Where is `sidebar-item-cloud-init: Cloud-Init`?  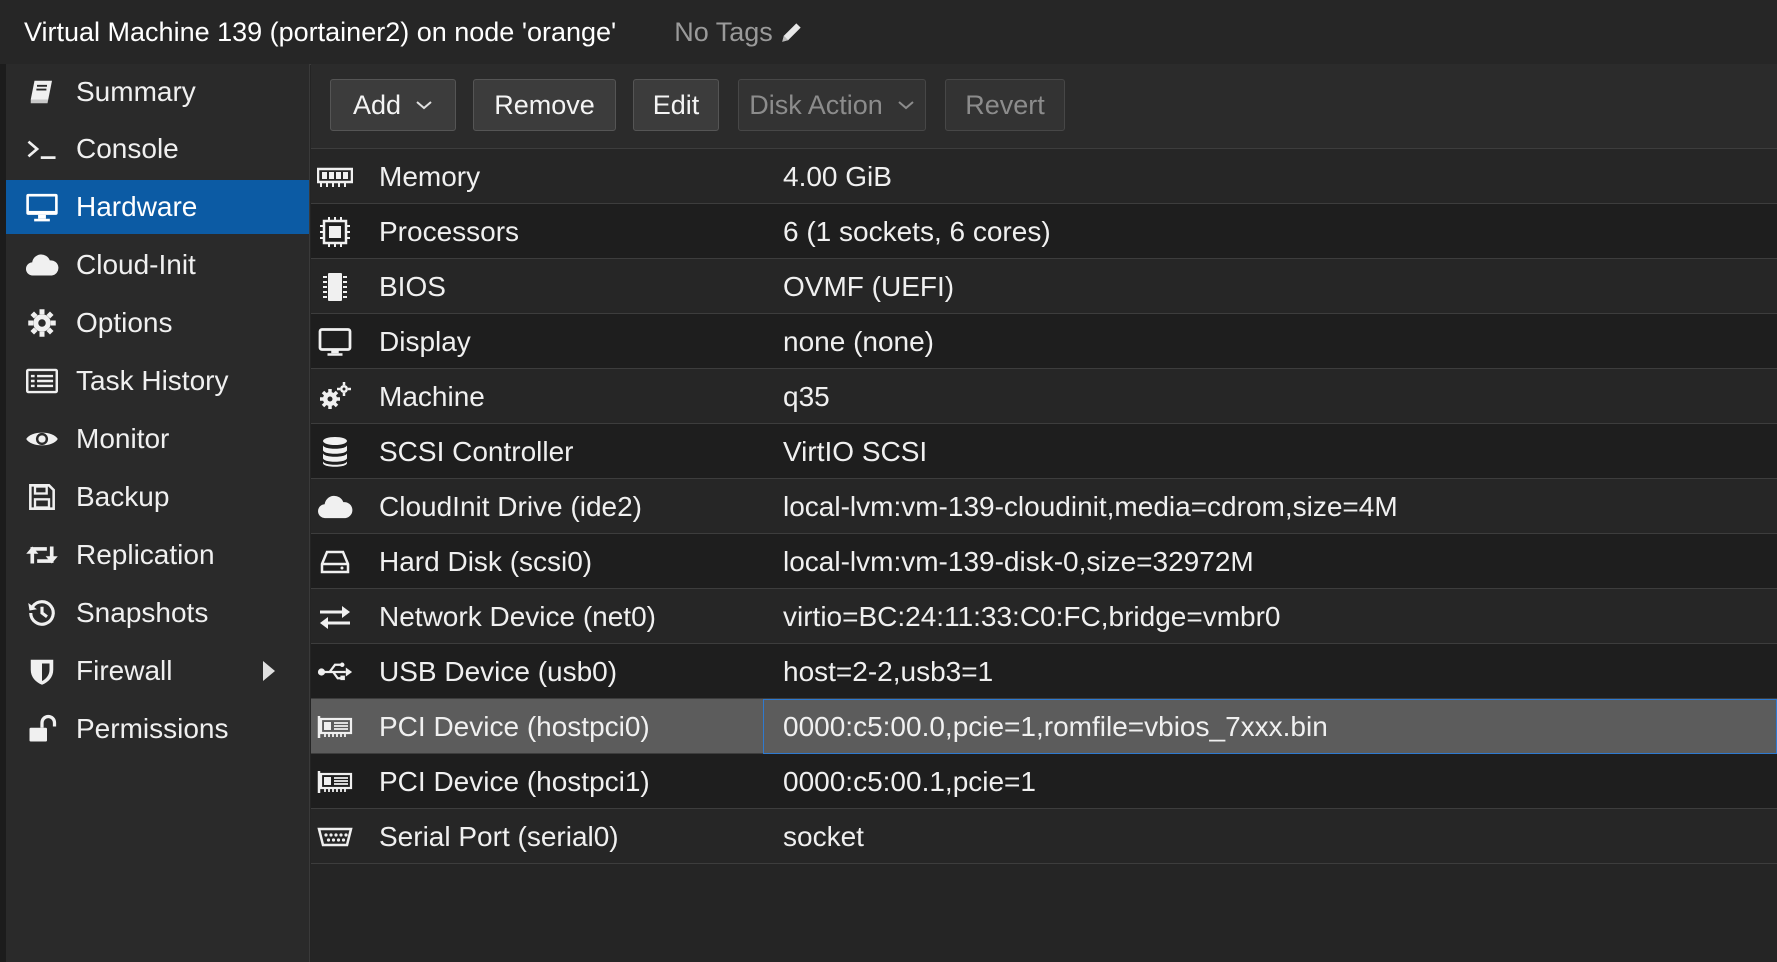
sidebar-item-cloud-init: Cloud-Init is located at coordinates (157, 265).